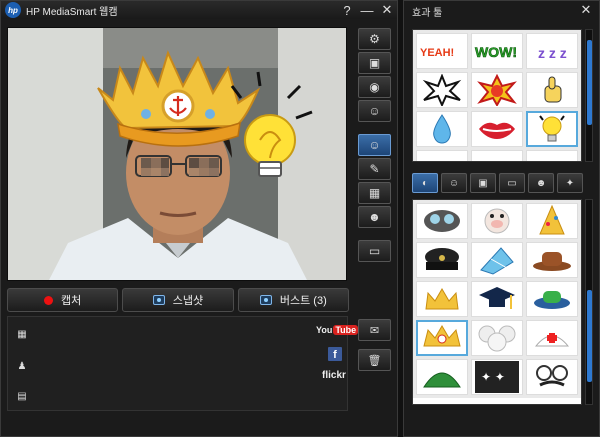 The image size is (600, 437). What do you see at coordinates (442, 260) in the screenshot?
I see `costume-police-cap` at bounding box center [442, 260].